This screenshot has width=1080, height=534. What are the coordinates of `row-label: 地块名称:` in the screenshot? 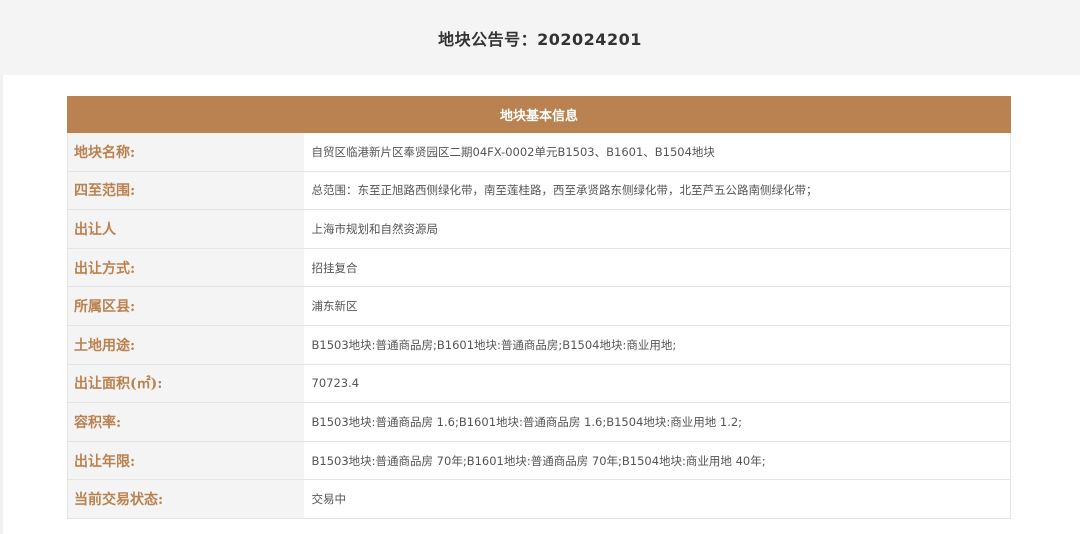 It's located at (185, 152).